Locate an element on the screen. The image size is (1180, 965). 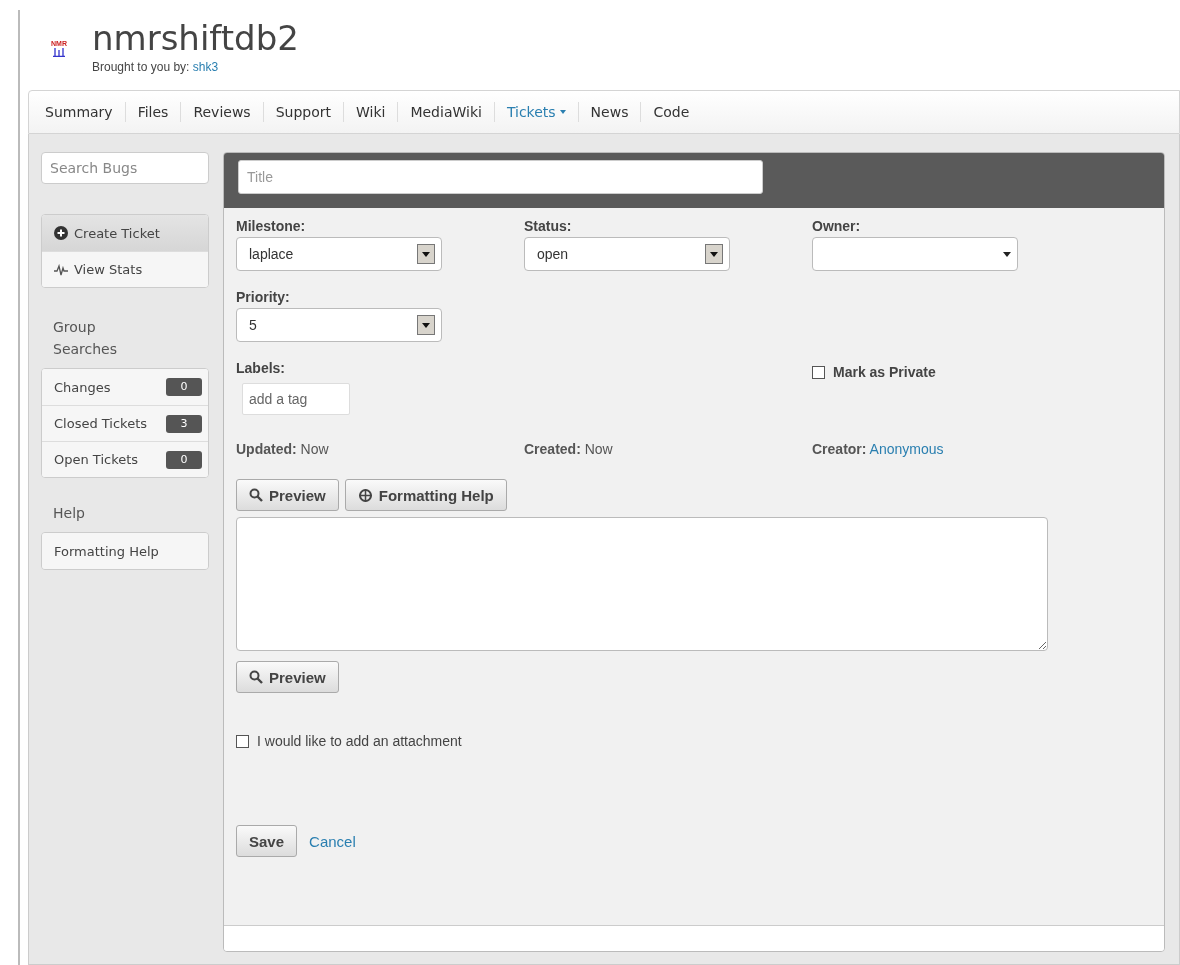
lifebuoy-icon is located at coordinates (365, 495).